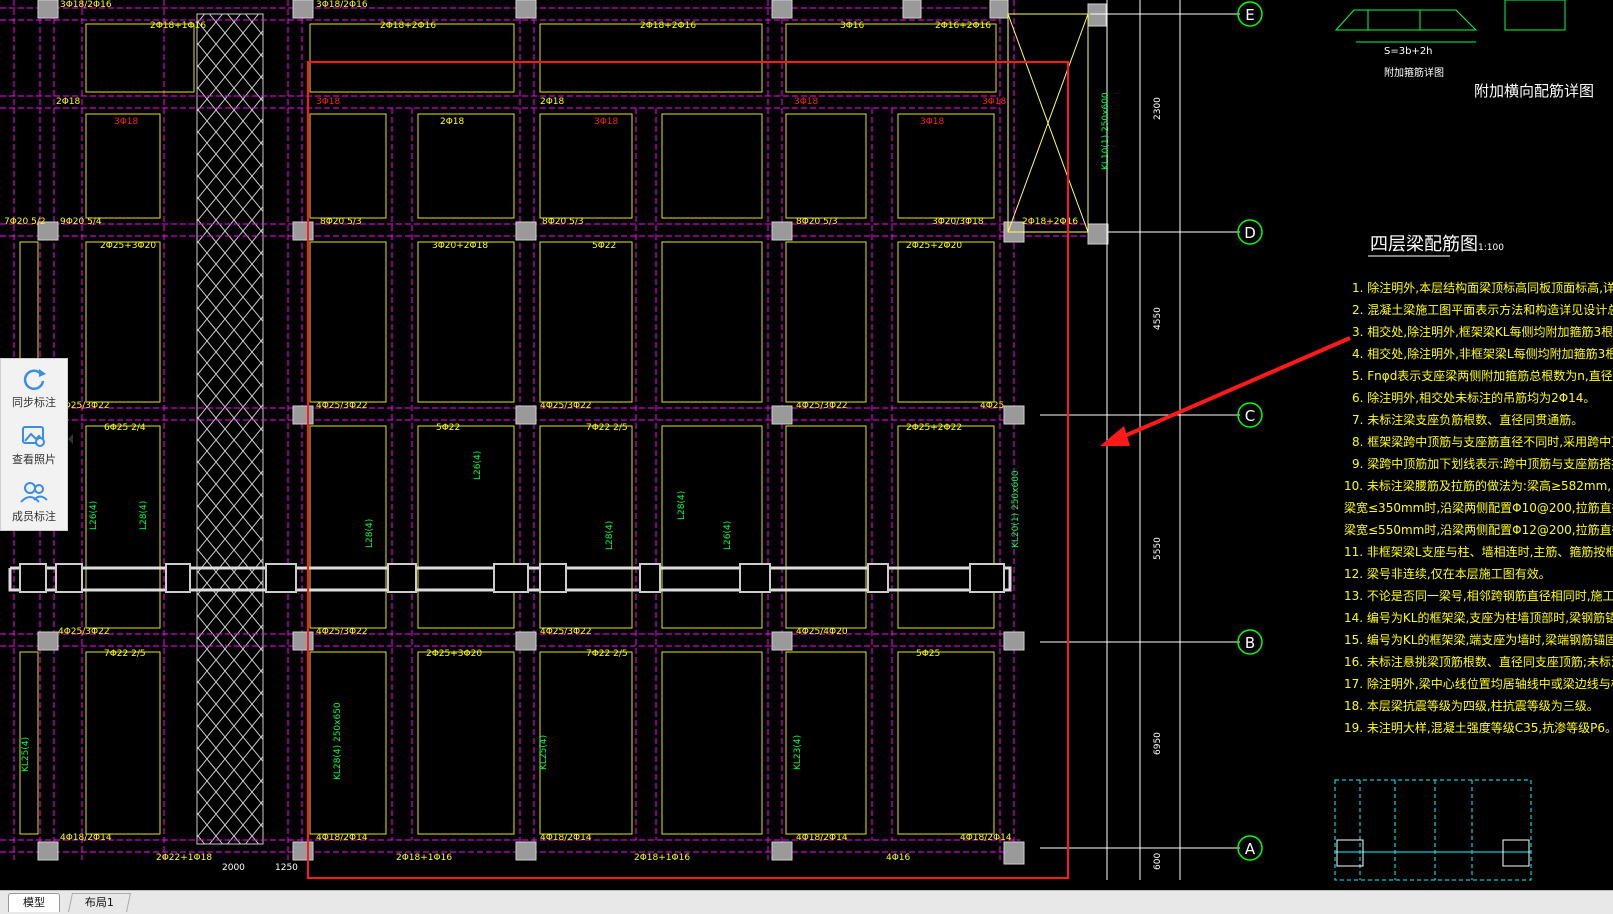 This screenshot has height=914, width=1613. Describe the element at coordinates (1250, 643) in the screenshot. I see `axis-label-b: B` at that location.